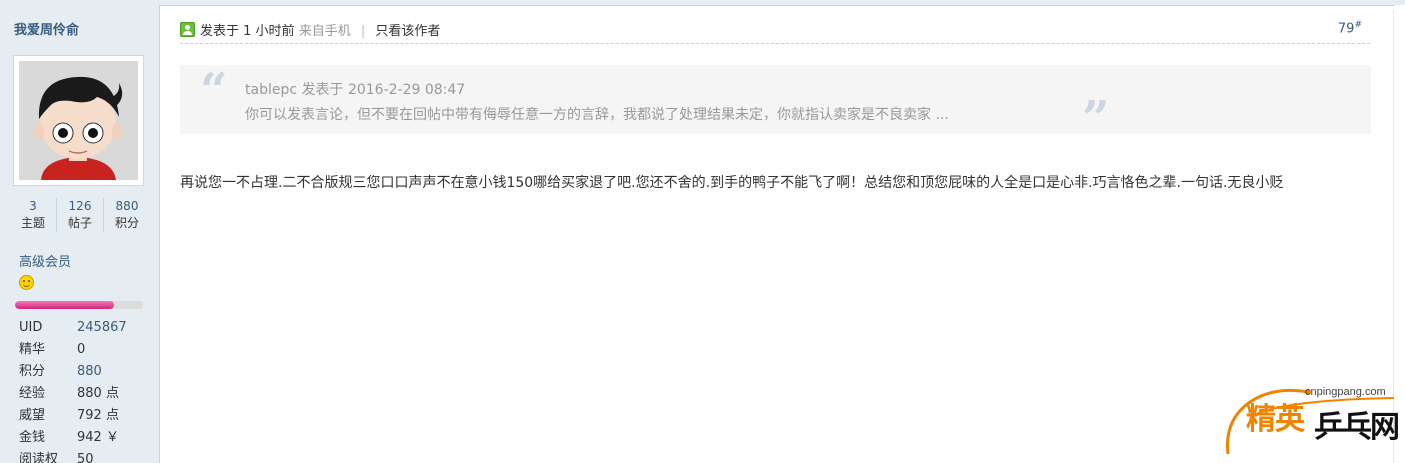 This screenshot has width=1405, height=463. I want to click on stat-posts: 126 帖子, so click(79, 215).